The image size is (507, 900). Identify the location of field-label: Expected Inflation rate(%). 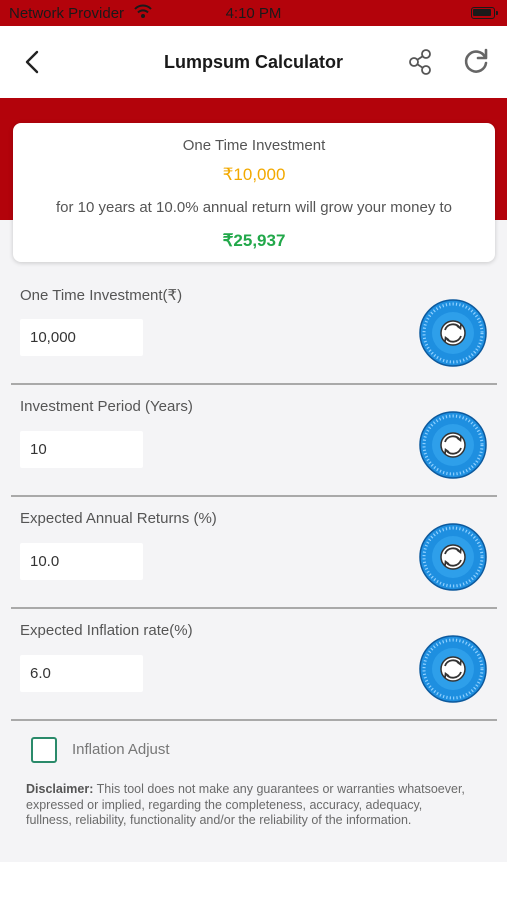
(106, 630).